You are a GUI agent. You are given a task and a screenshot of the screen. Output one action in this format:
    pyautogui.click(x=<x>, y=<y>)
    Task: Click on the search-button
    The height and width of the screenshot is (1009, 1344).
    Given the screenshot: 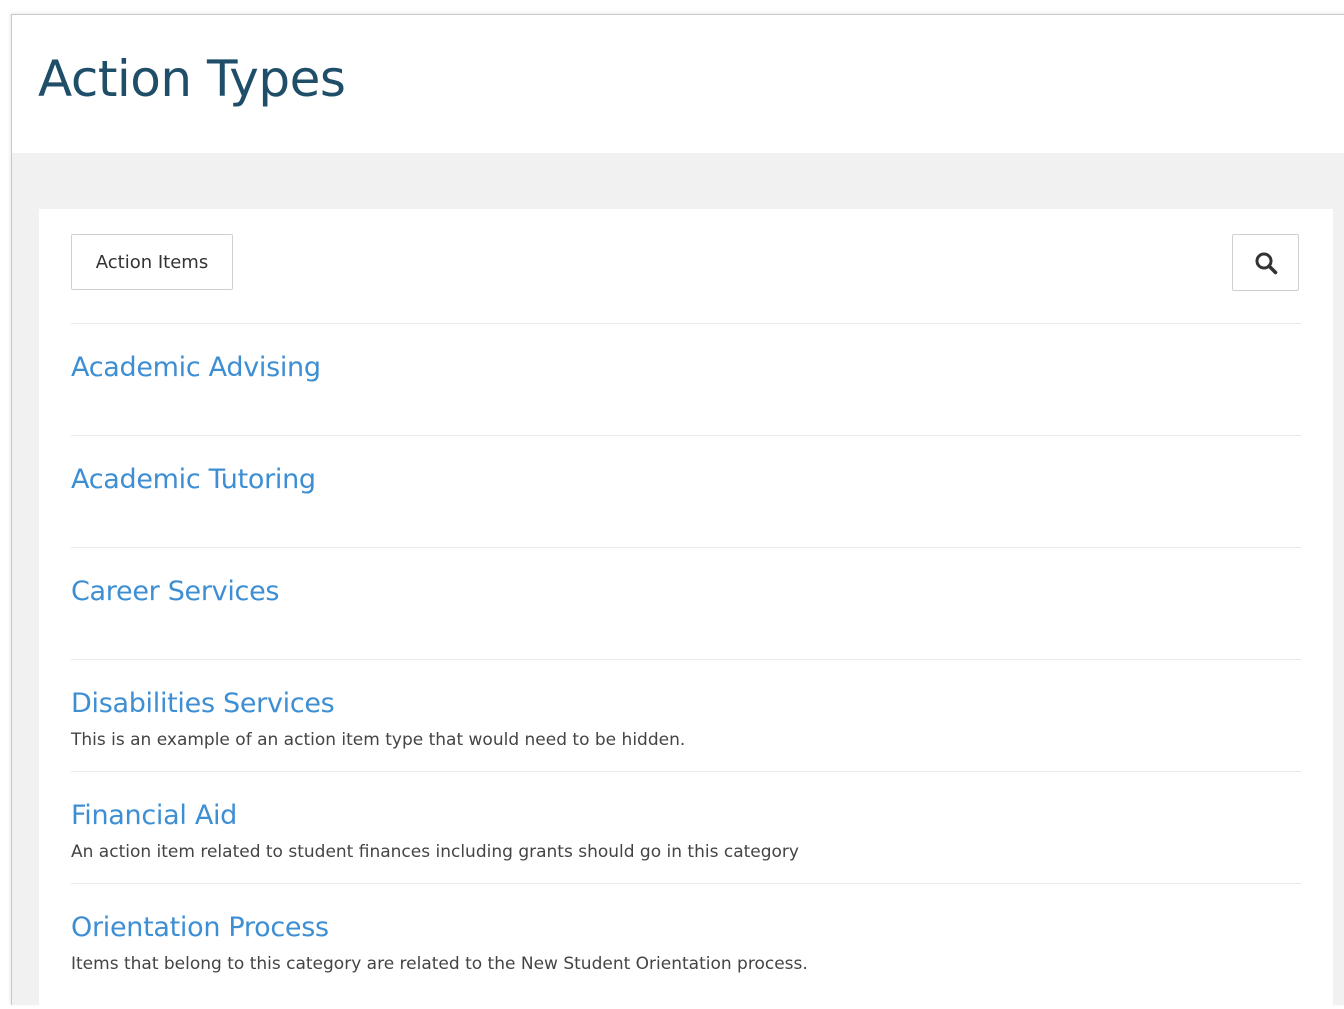 What is the action you would take?
    pyautogui.click(x=1265, y=262)
    